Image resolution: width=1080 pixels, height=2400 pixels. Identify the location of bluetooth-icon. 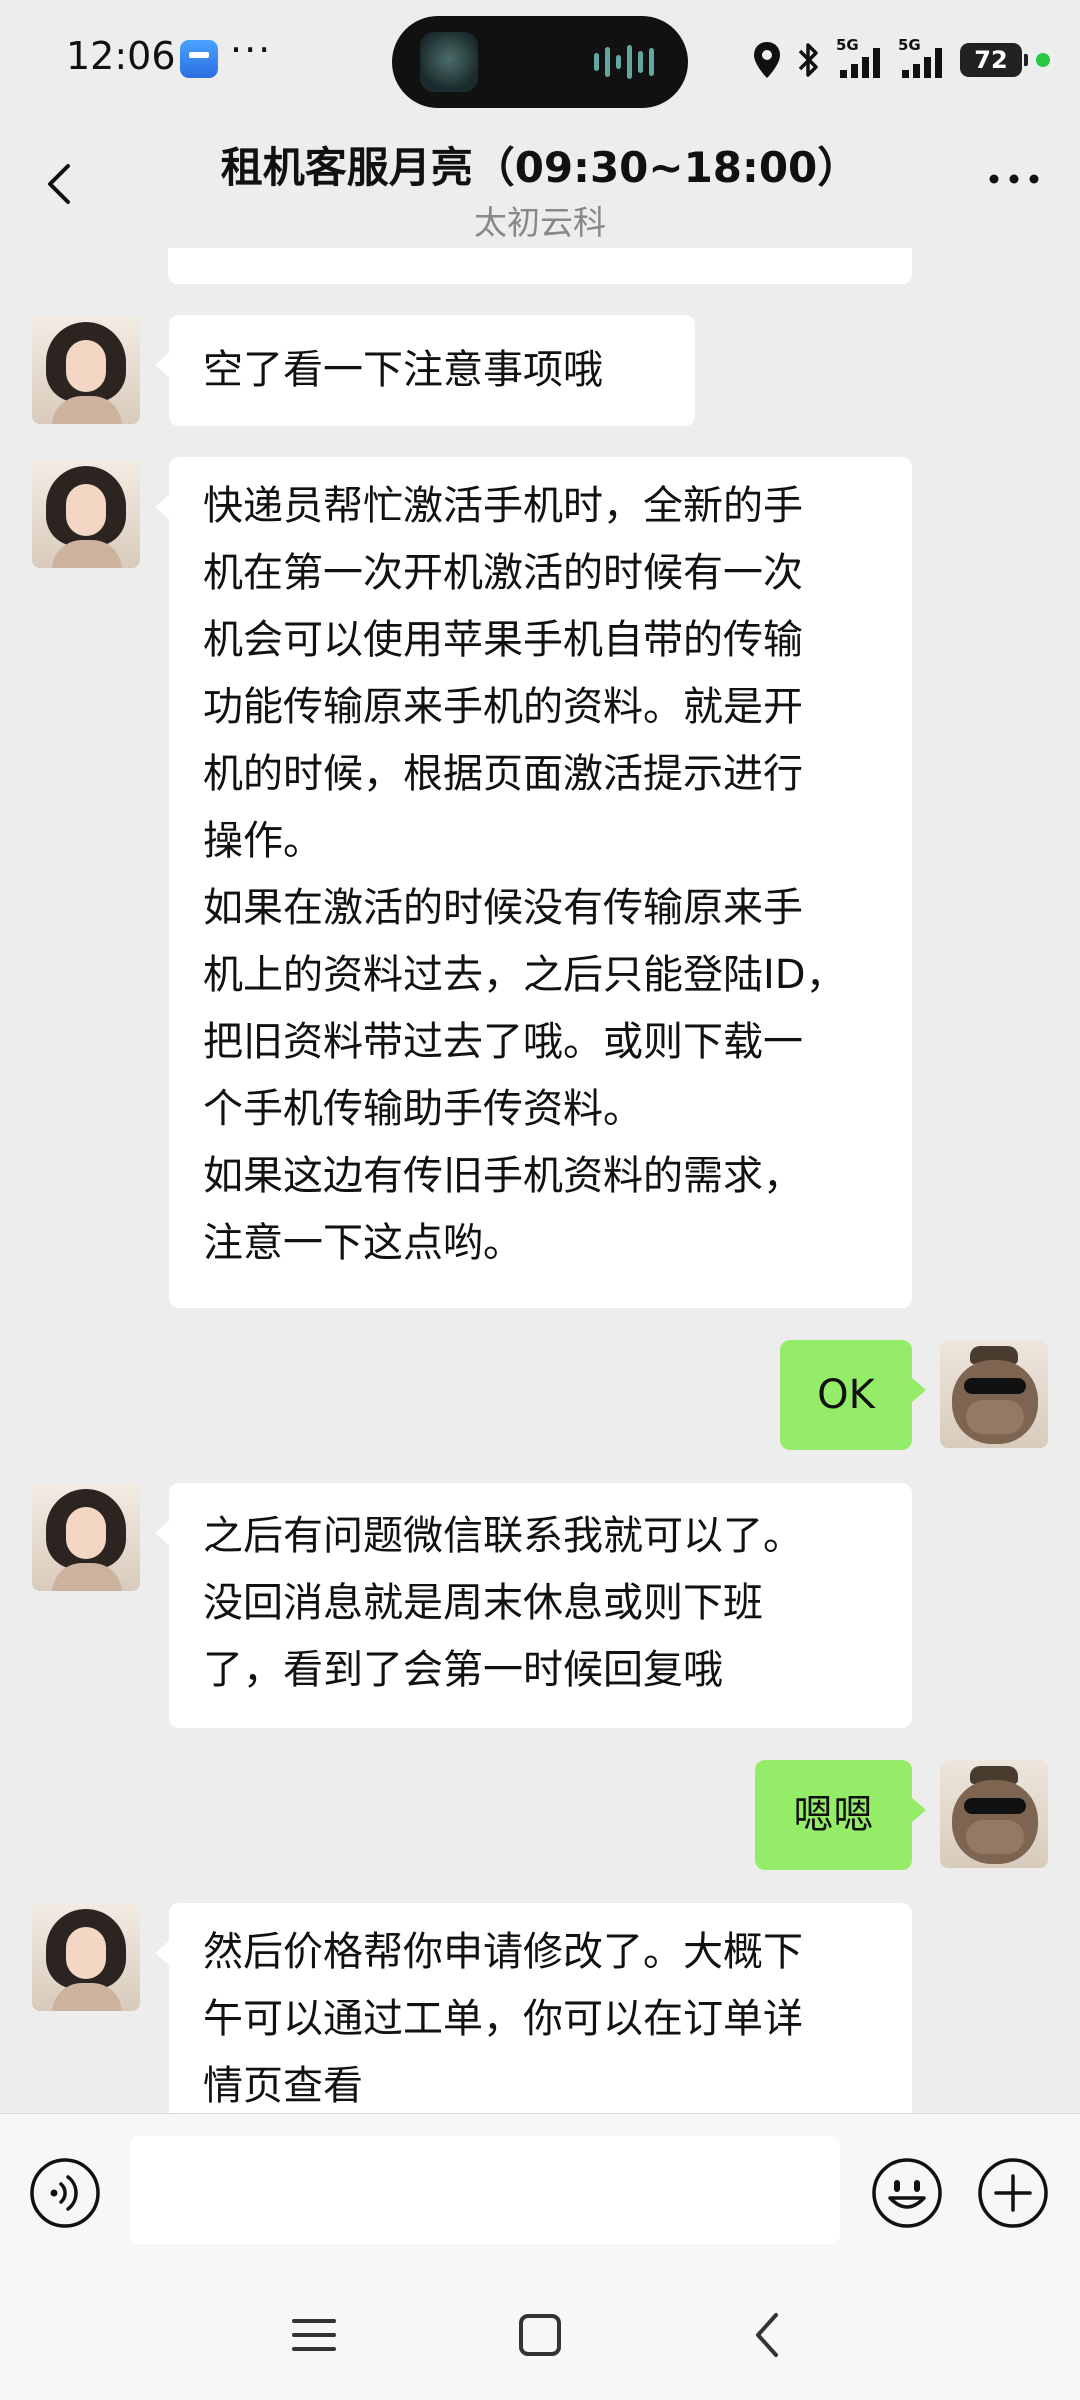
(808, 60).